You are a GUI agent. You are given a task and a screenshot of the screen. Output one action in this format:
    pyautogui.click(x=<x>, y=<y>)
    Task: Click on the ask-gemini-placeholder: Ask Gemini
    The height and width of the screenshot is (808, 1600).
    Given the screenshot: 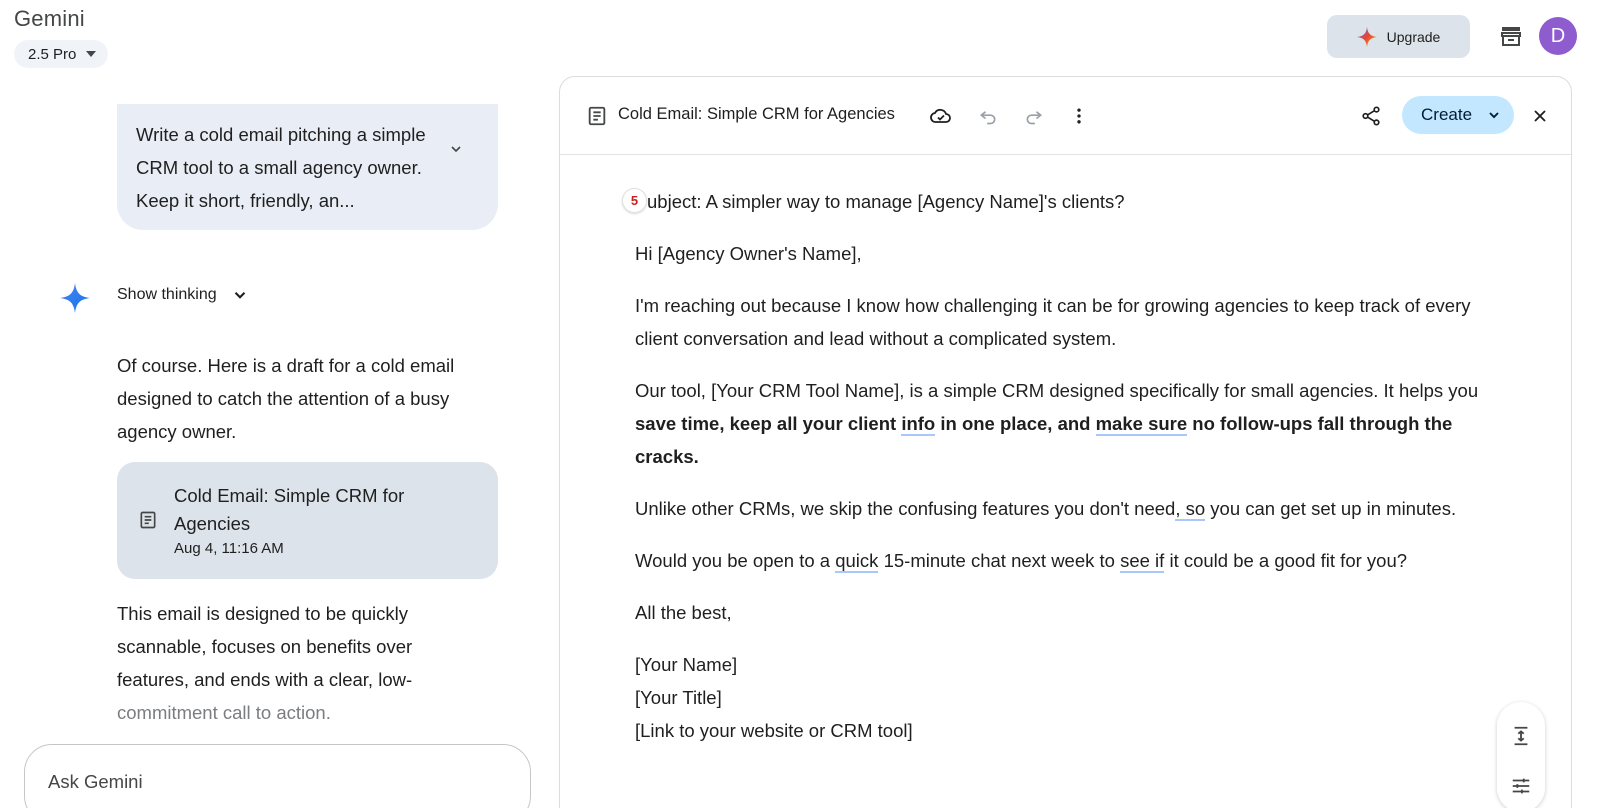 What is the action you would take?
    pyautogui.click(x=95, y=781)
    